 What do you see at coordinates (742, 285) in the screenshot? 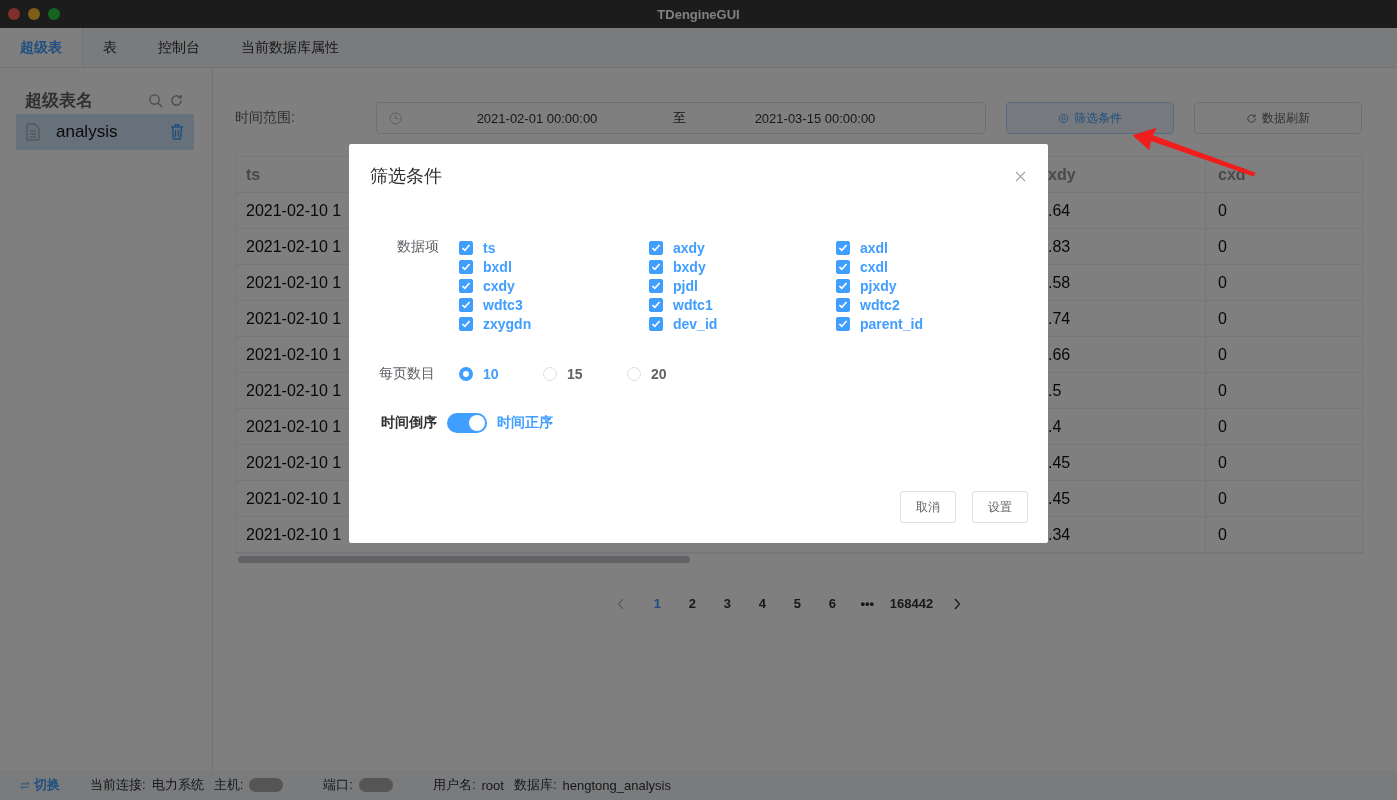
I see `column-checkbox: pjdl` at bounding box center [742, 285].